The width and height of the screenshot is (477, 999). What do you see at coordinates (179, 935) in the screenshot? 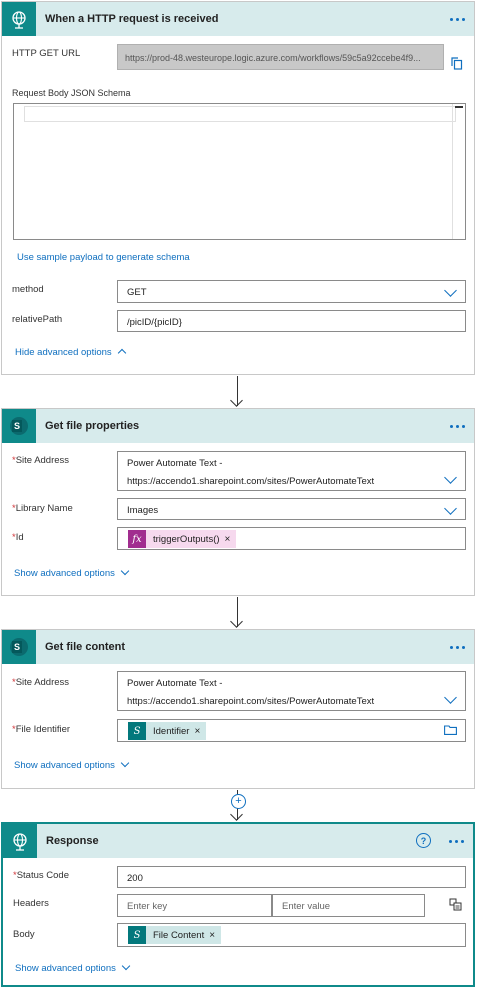
I see `token-label: File Content` at bounding box center [179, 935].